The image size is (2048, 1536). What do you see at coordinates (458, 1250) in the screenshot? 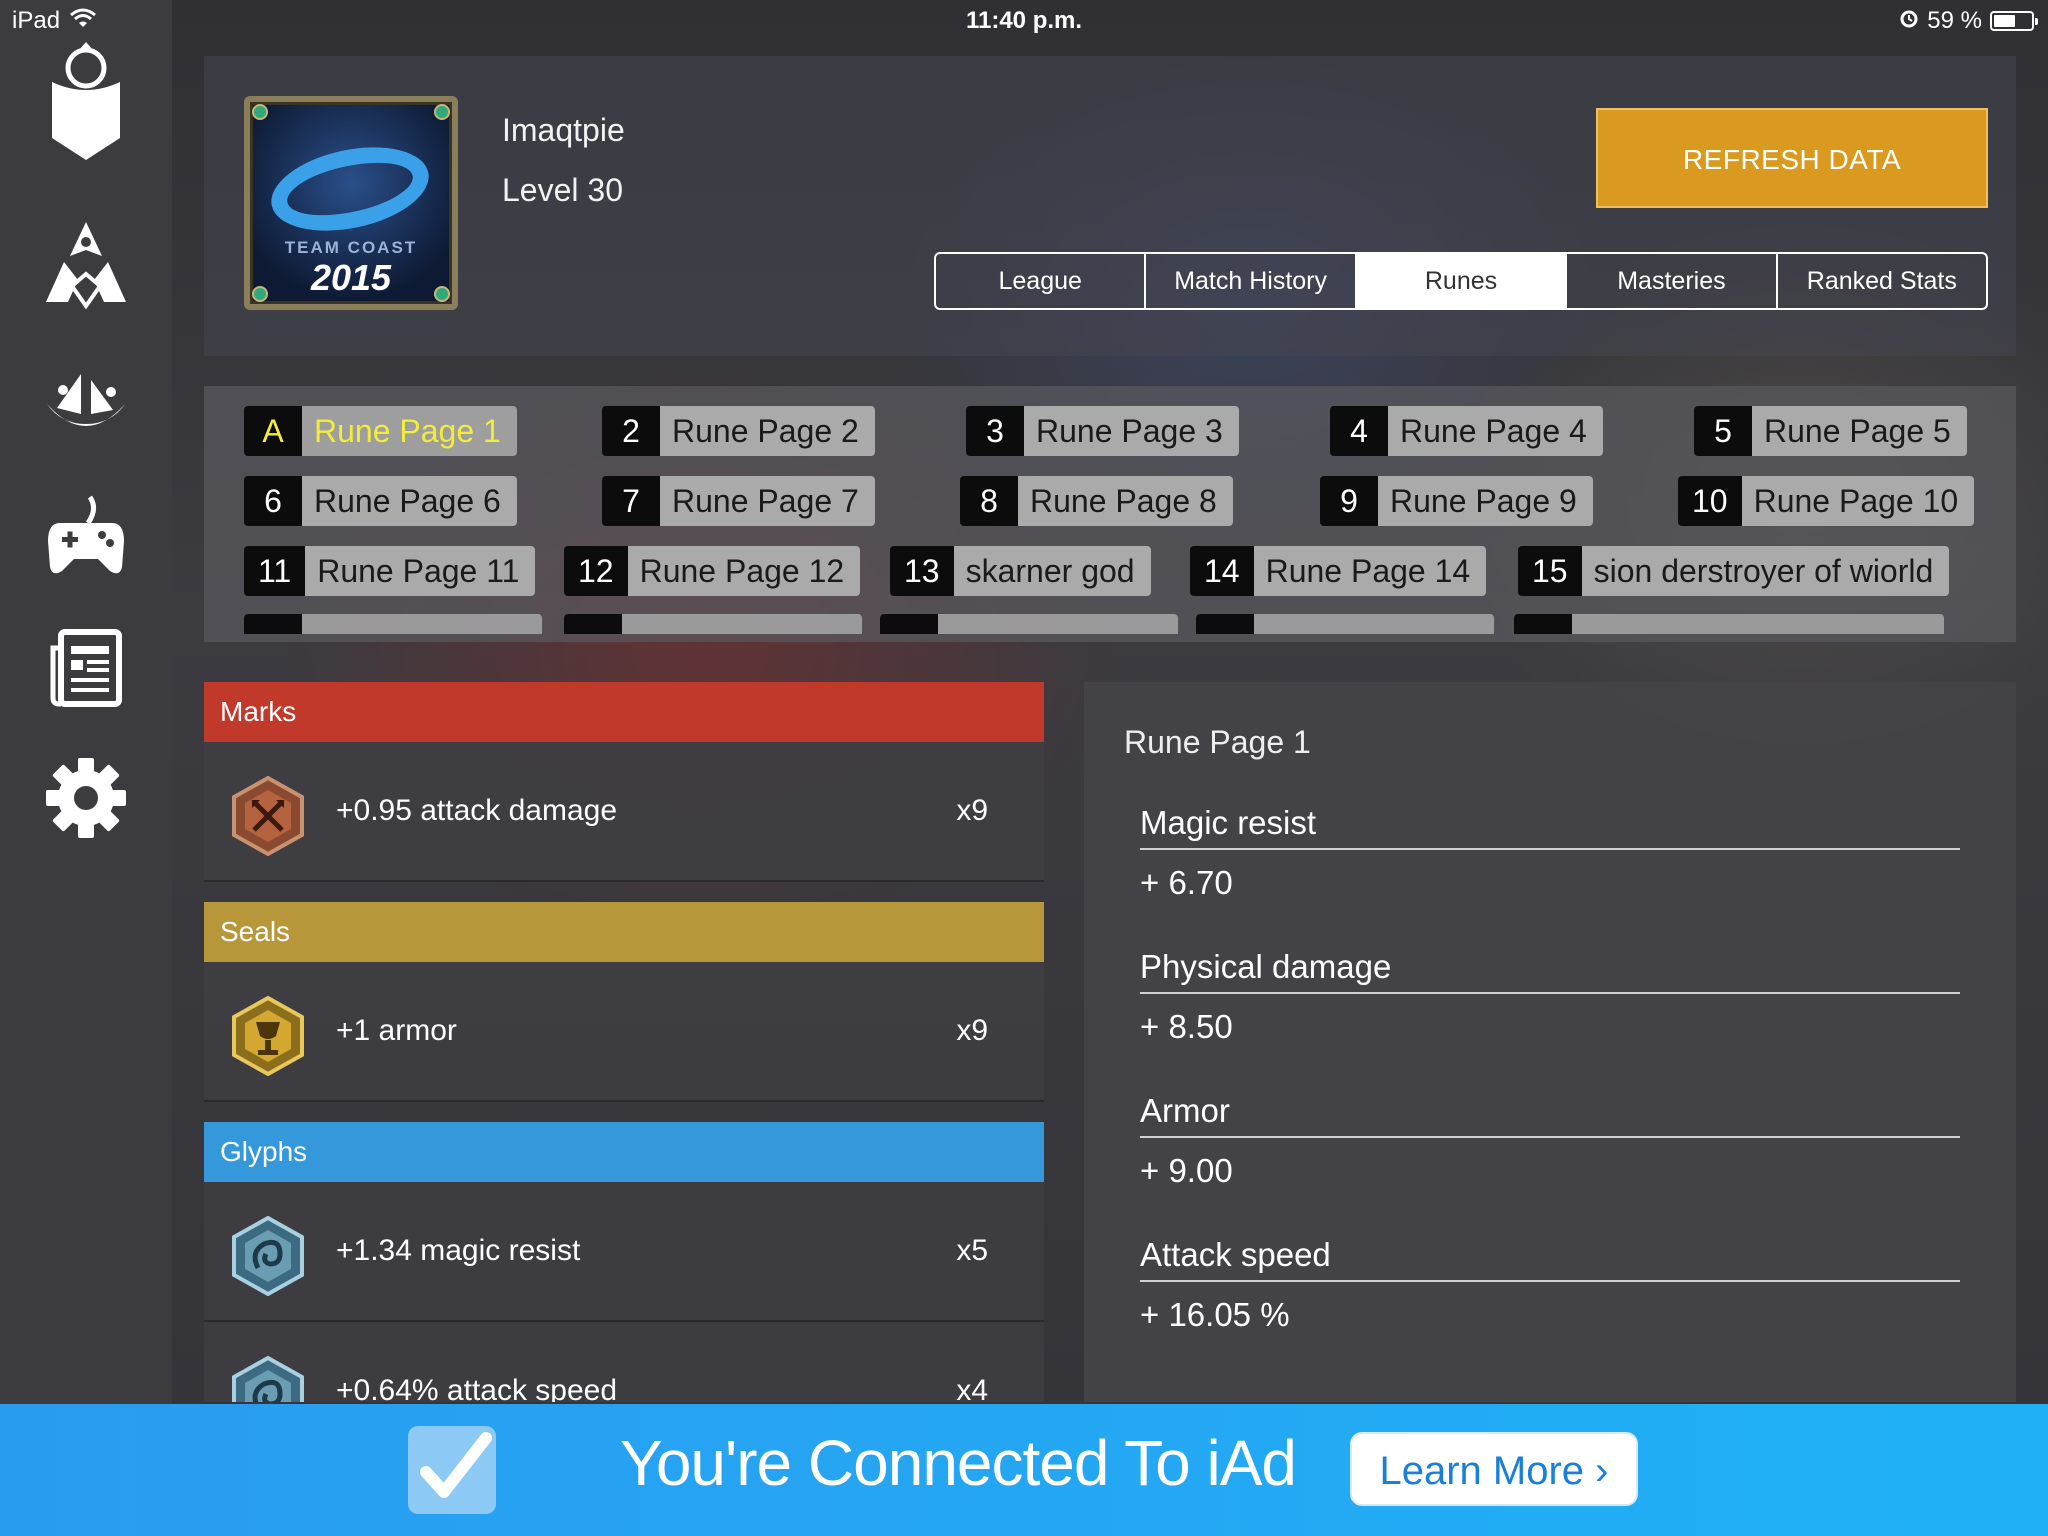
I see `rune-description: +1.34 magic resist` at bounding box center [458, 1250].